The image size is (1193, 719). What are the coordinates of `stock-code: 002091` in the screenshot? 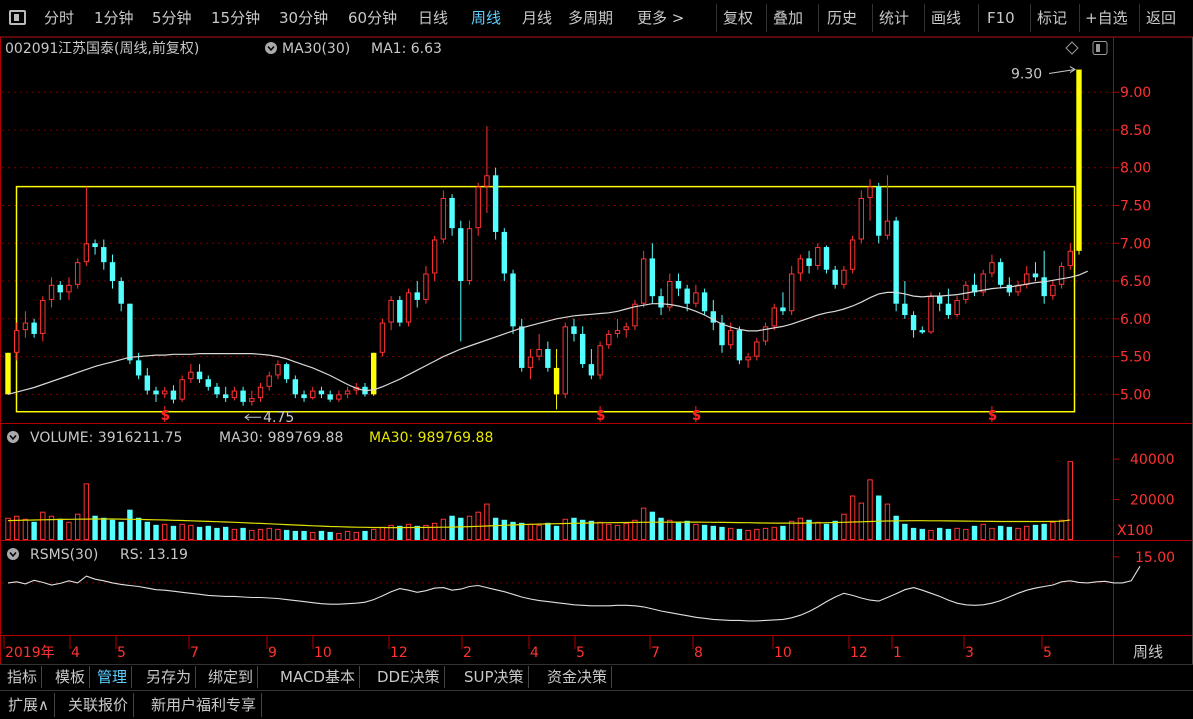 It's located at (31, 49).